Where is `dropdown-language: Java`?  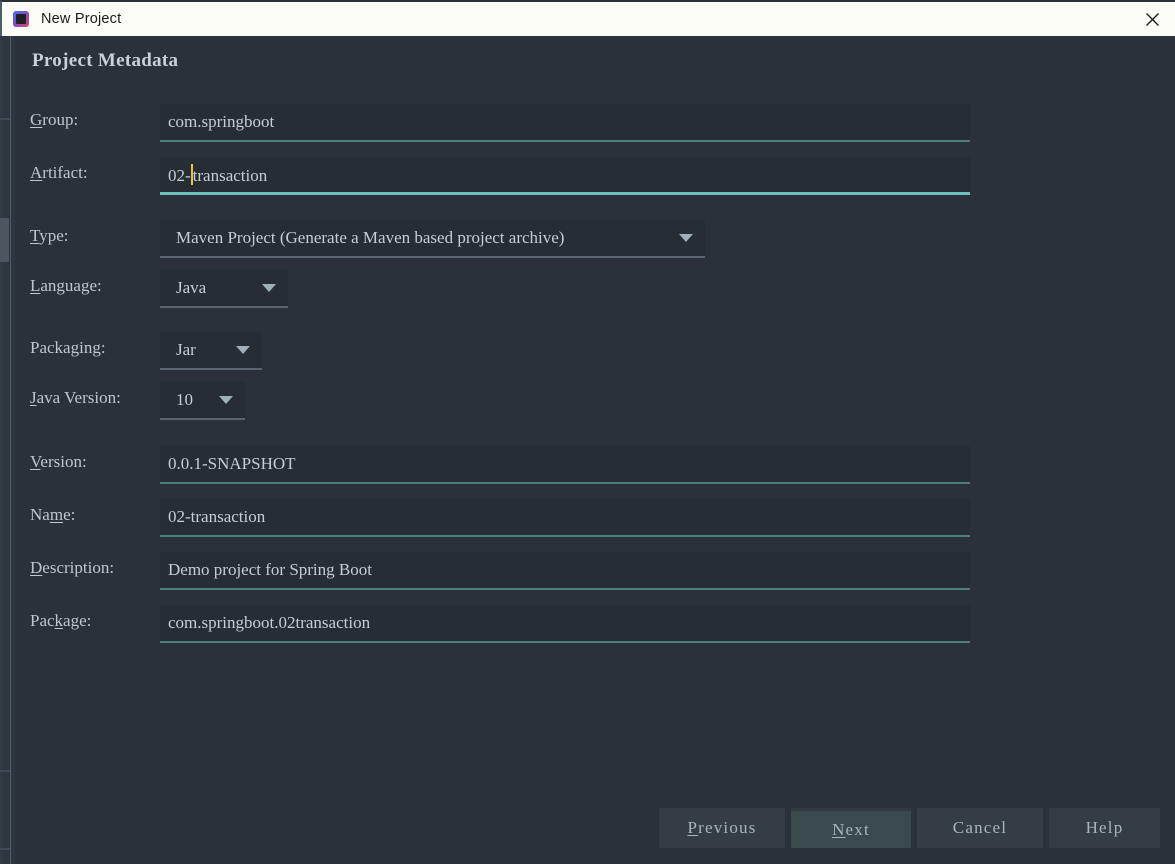
dropdown-language: Java is located at coordinates (224, 289).